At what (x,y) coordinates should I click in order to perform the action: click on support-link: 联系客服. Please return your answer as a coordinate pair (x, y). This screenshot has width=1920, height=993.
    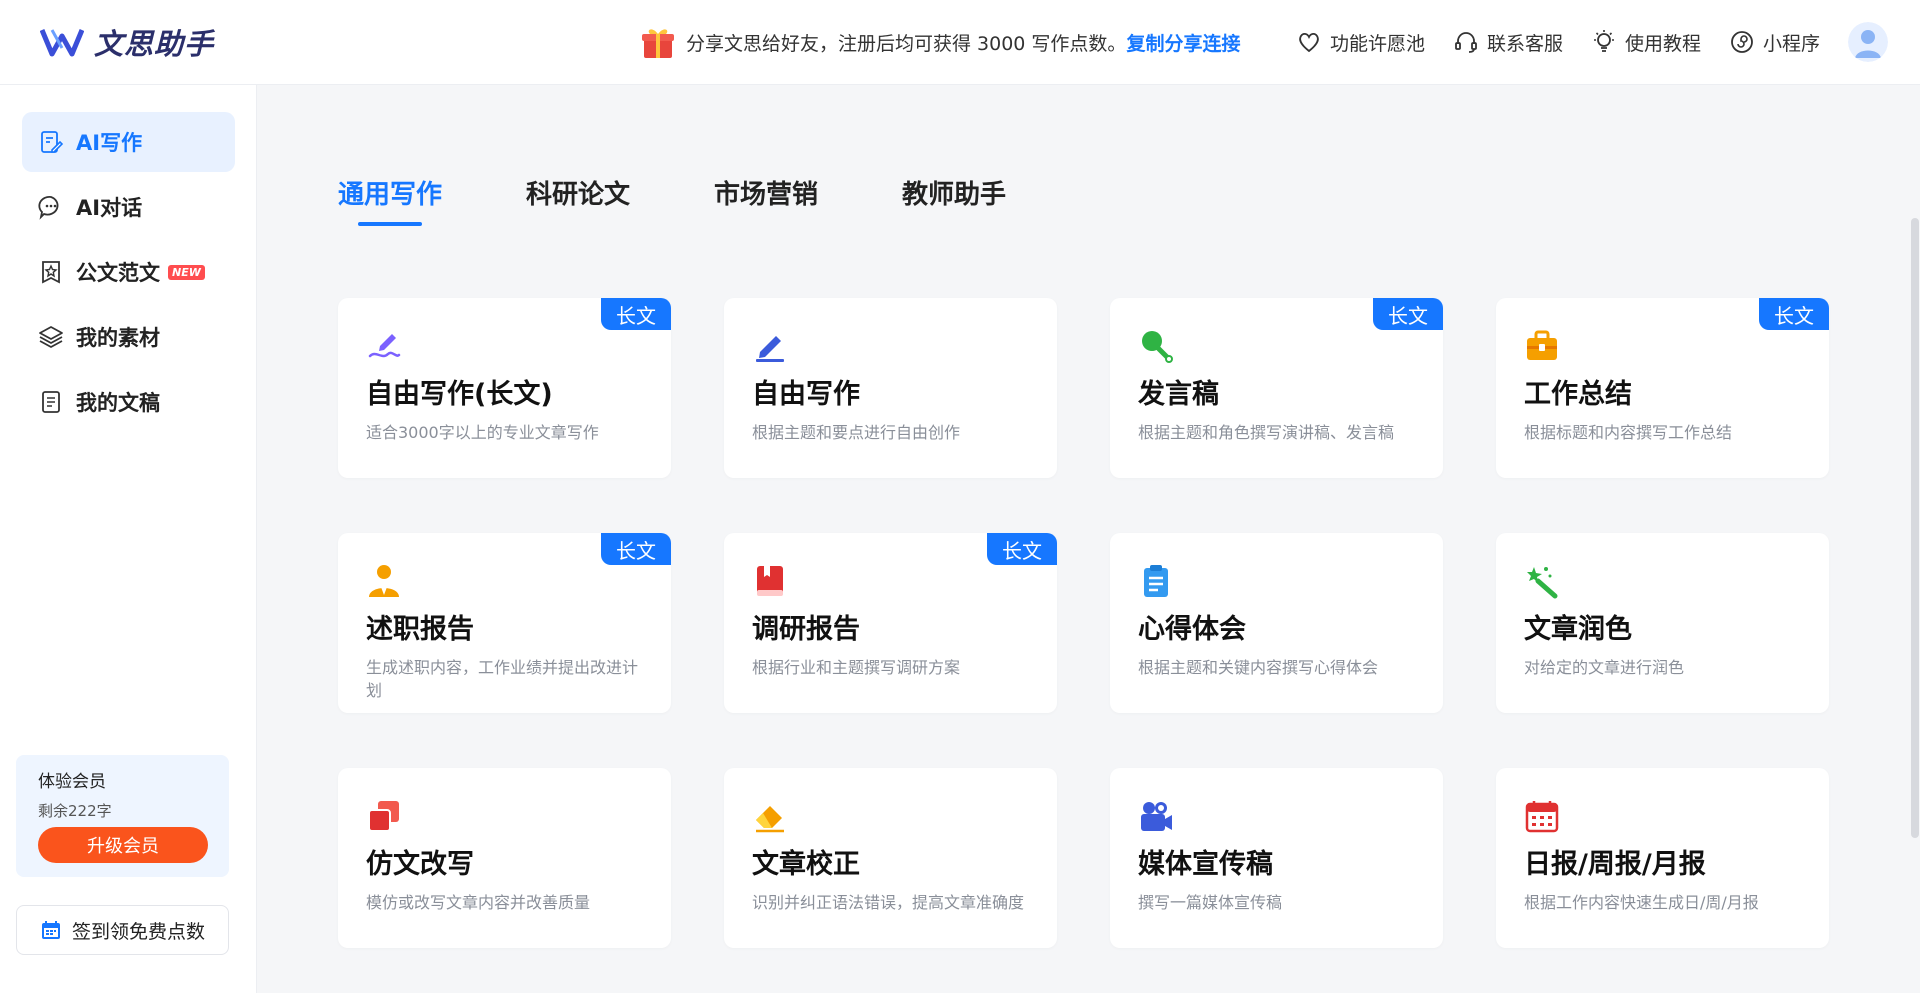
    Looking at the image, I should click on (1508, 42).